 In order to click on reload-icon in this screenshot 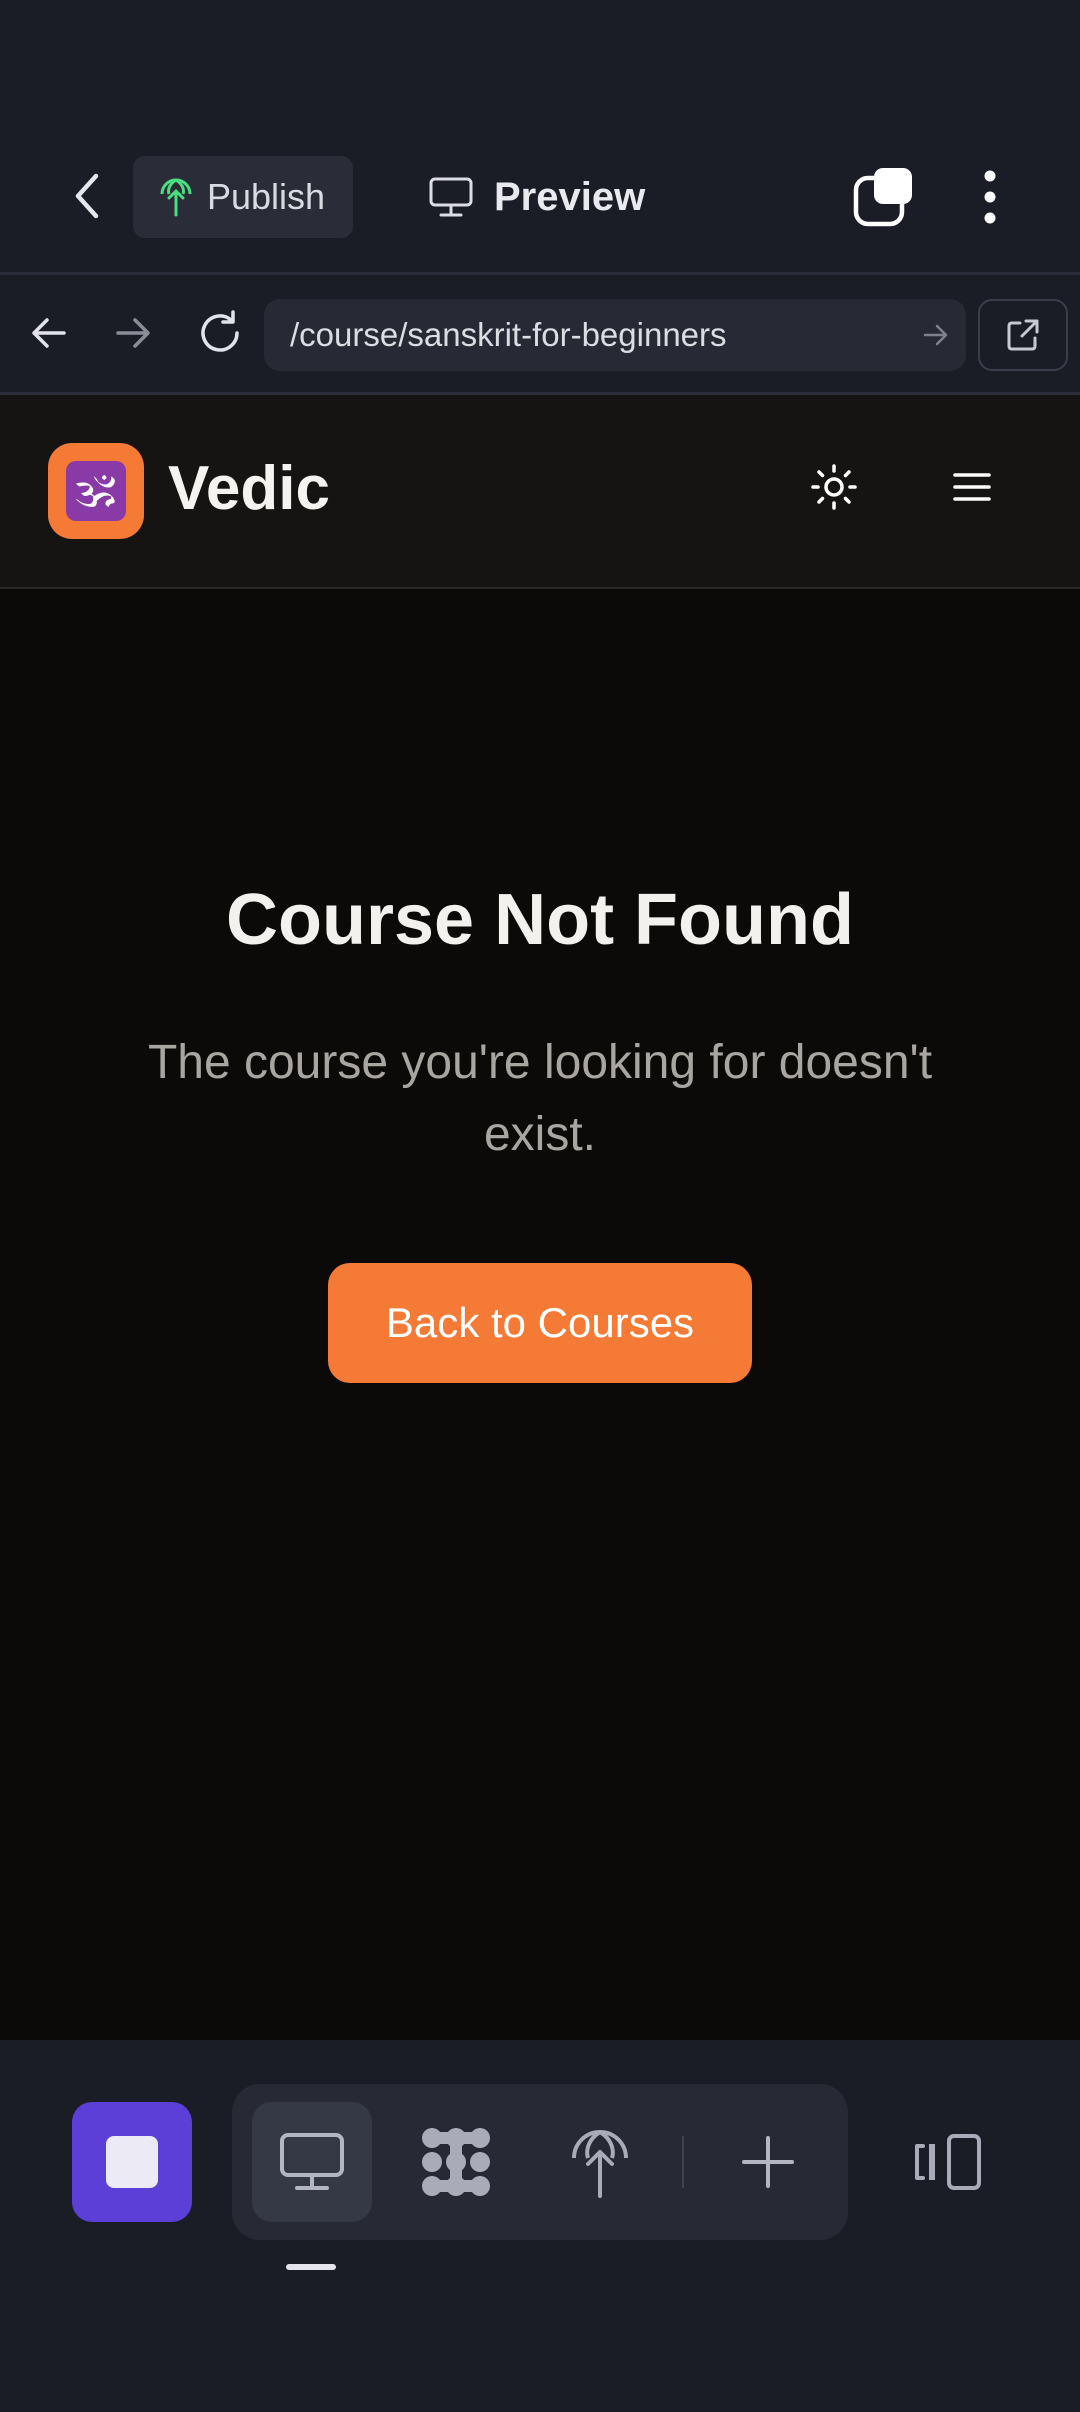, I will do `click(220, 331)`.